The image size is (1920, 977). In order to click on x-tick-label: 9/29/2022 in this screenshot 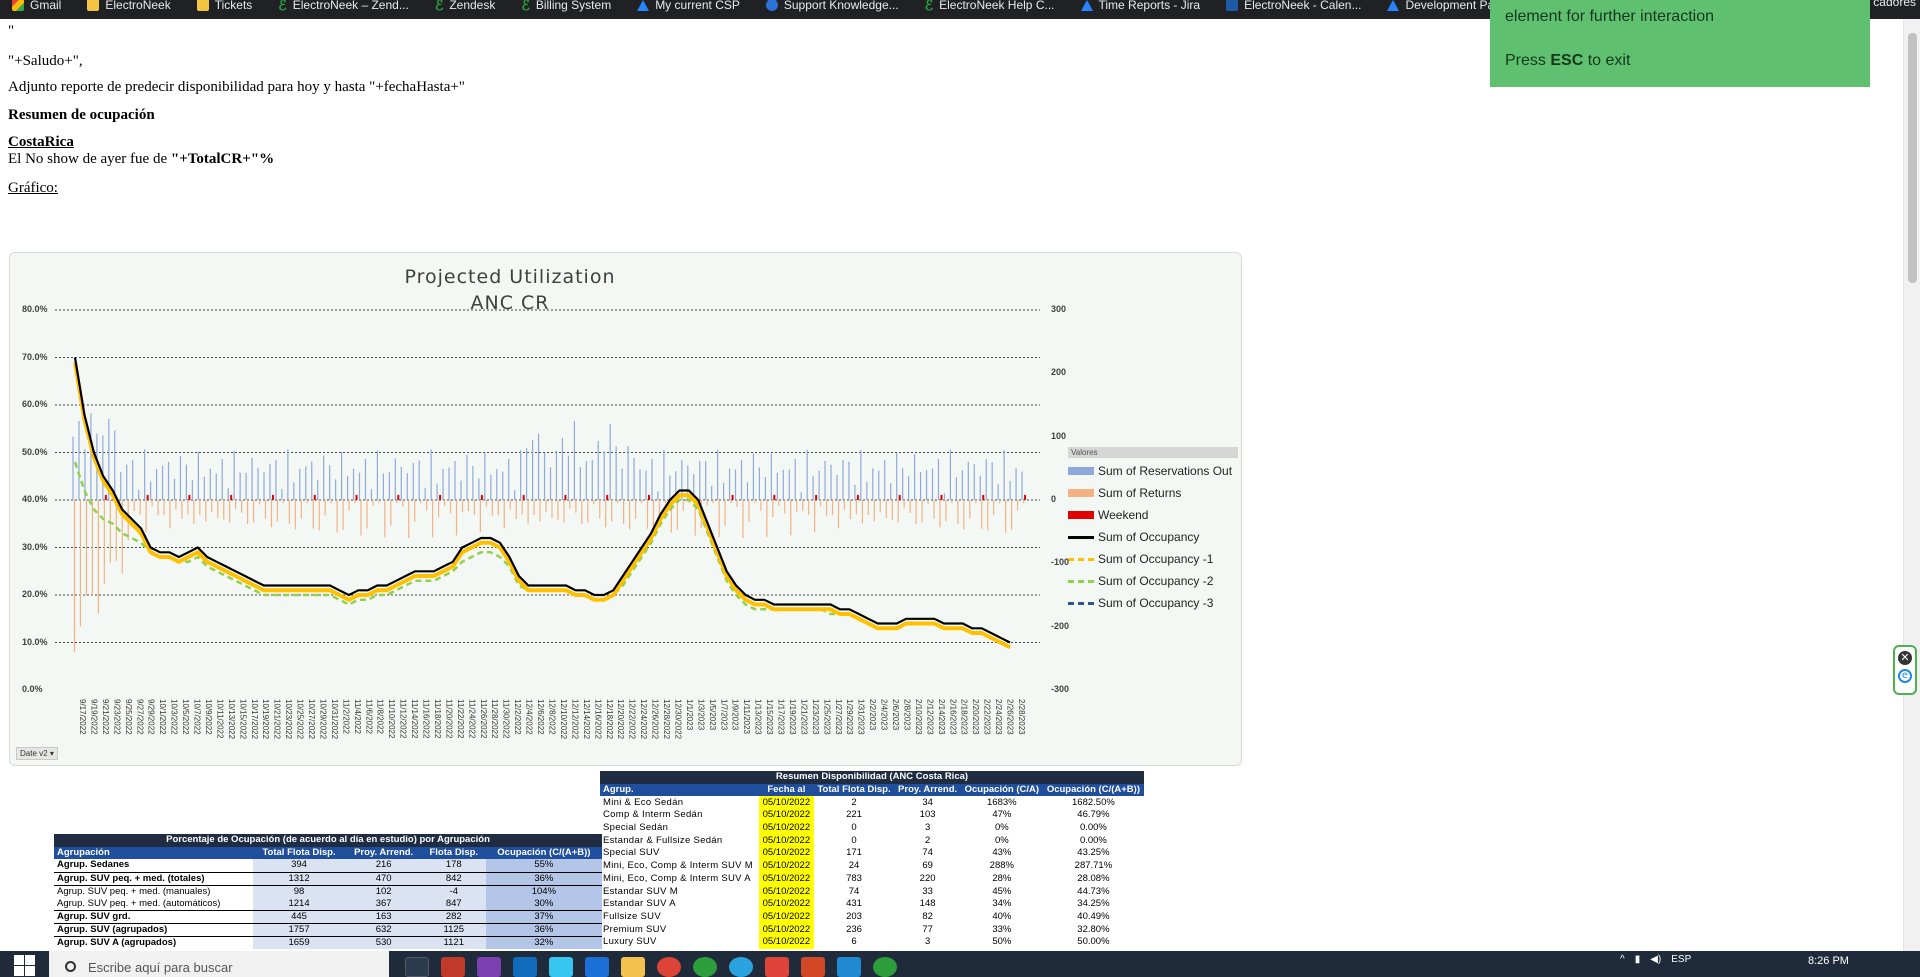, I will do `click(151, 717)`.